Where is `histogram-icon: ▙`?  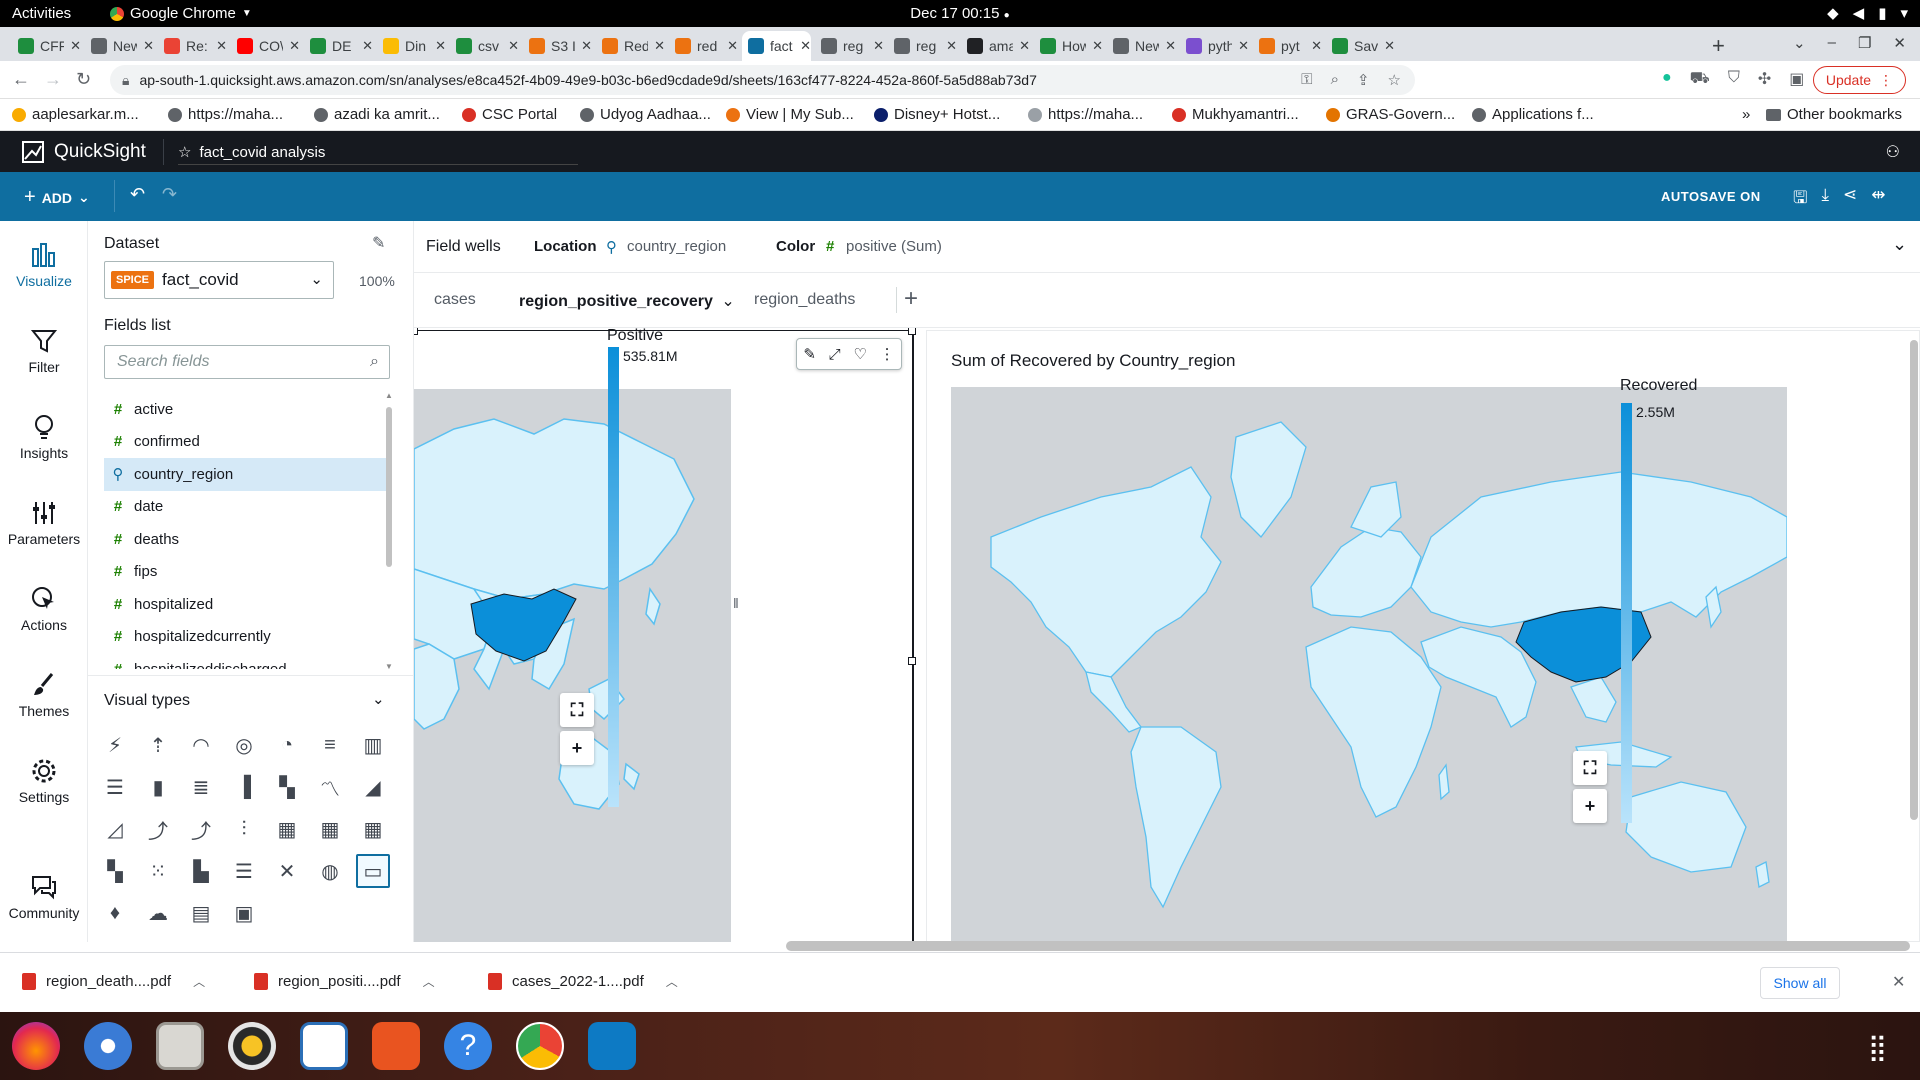 histogram-icon: ▙ is located at coordinates (201, 871).